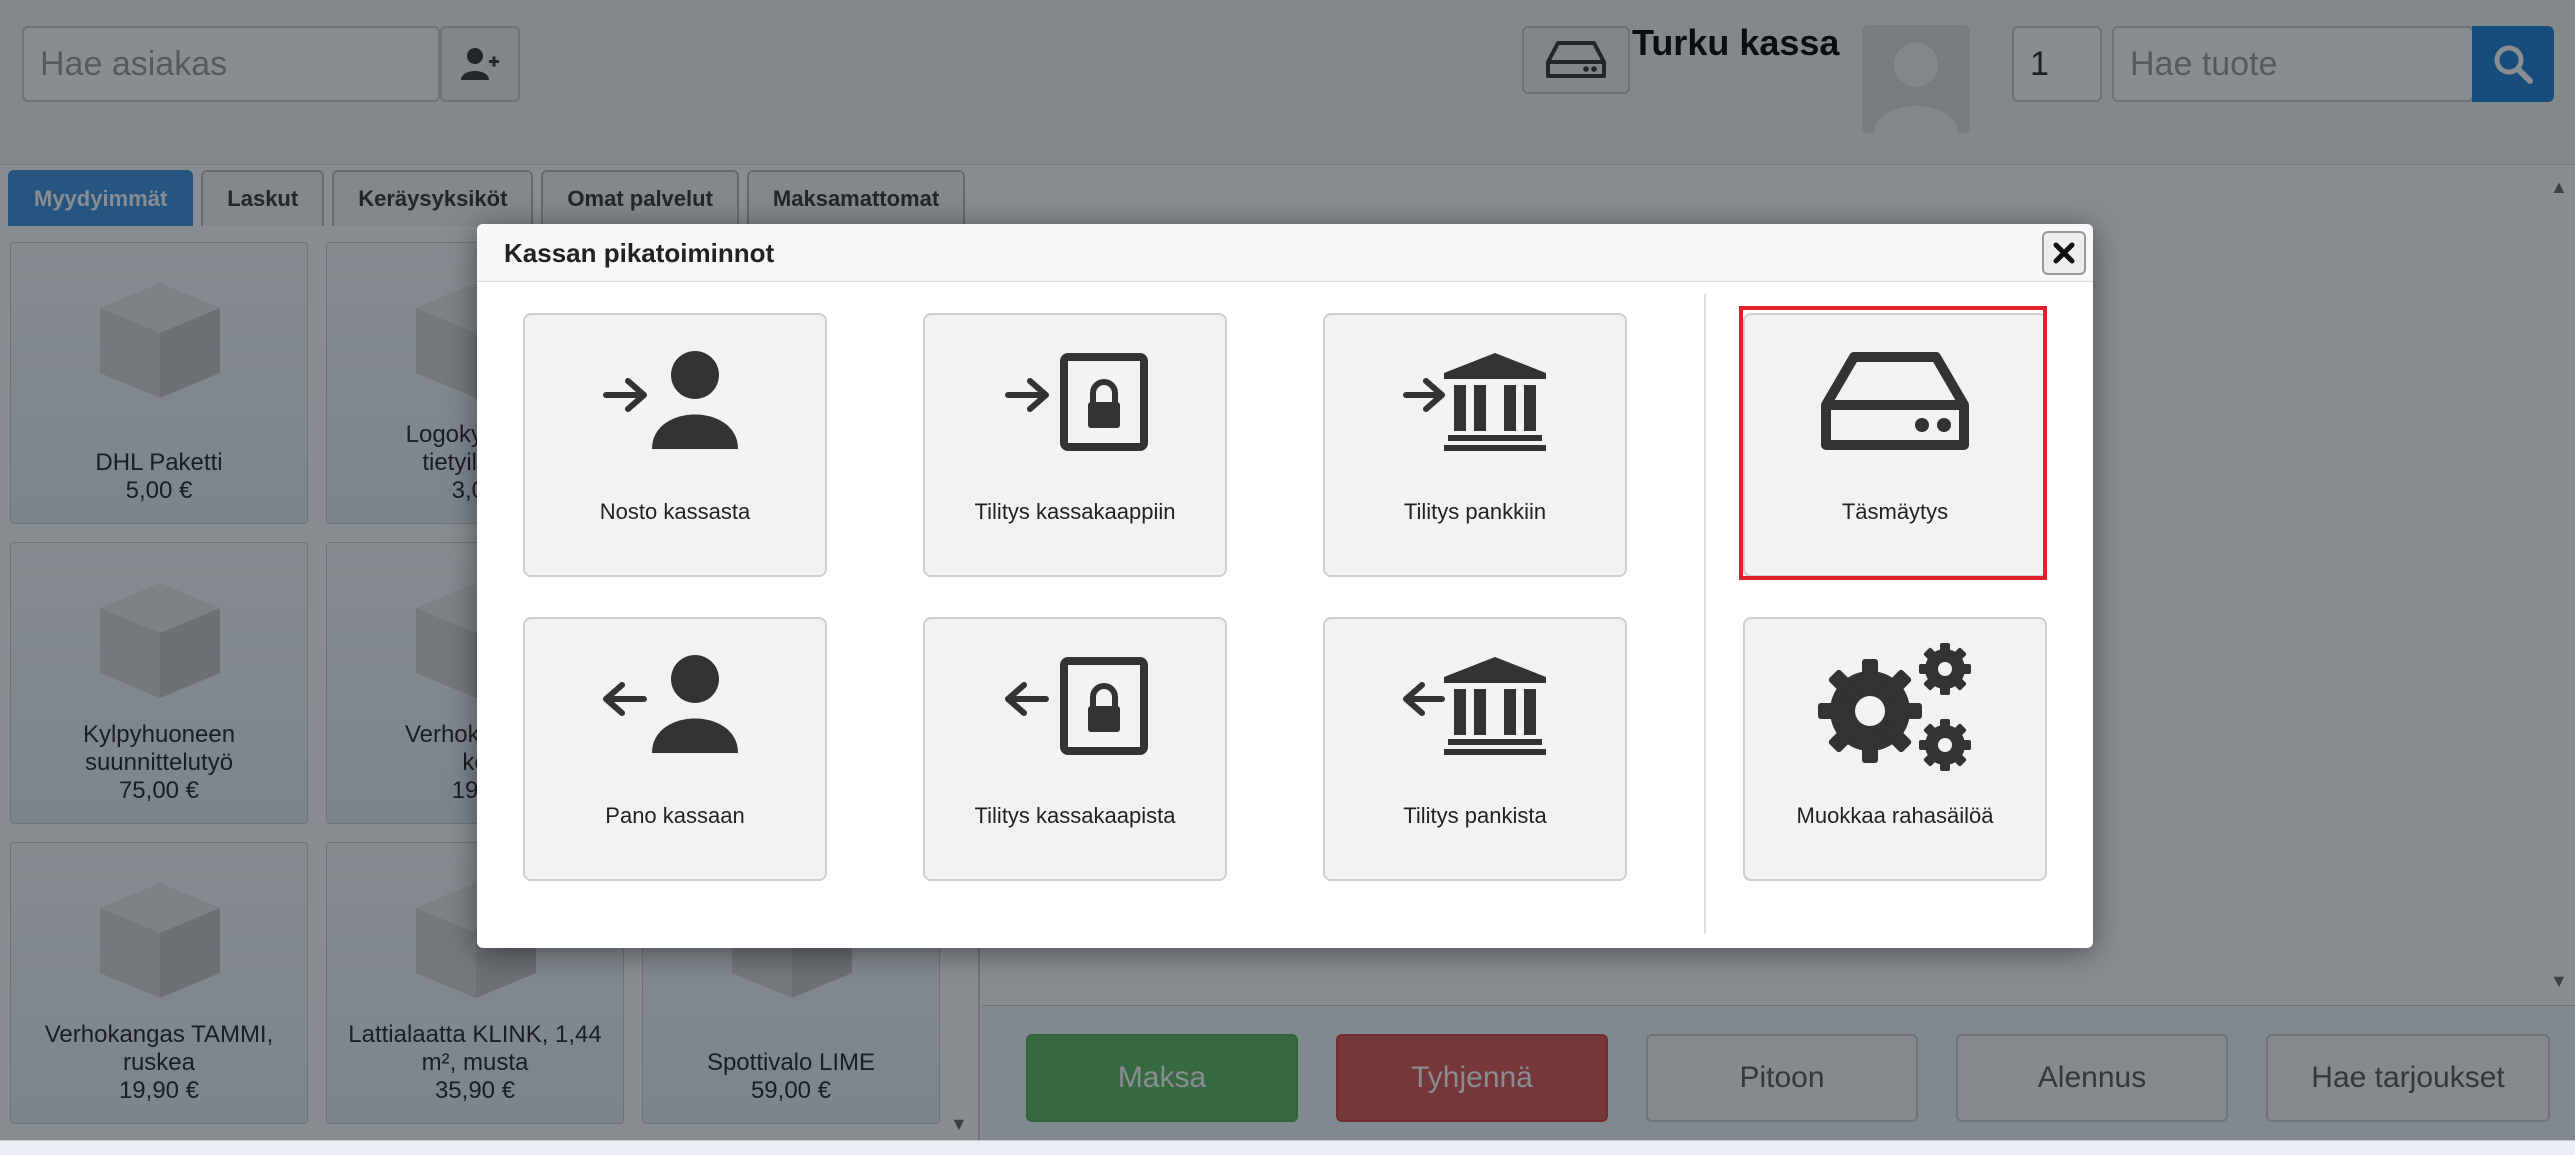  What do you see at coordinates (1285, 253) in the screenshot?
I see `modal-header: Kassan pikatoiminnot` at bounding box center [1285, 253].